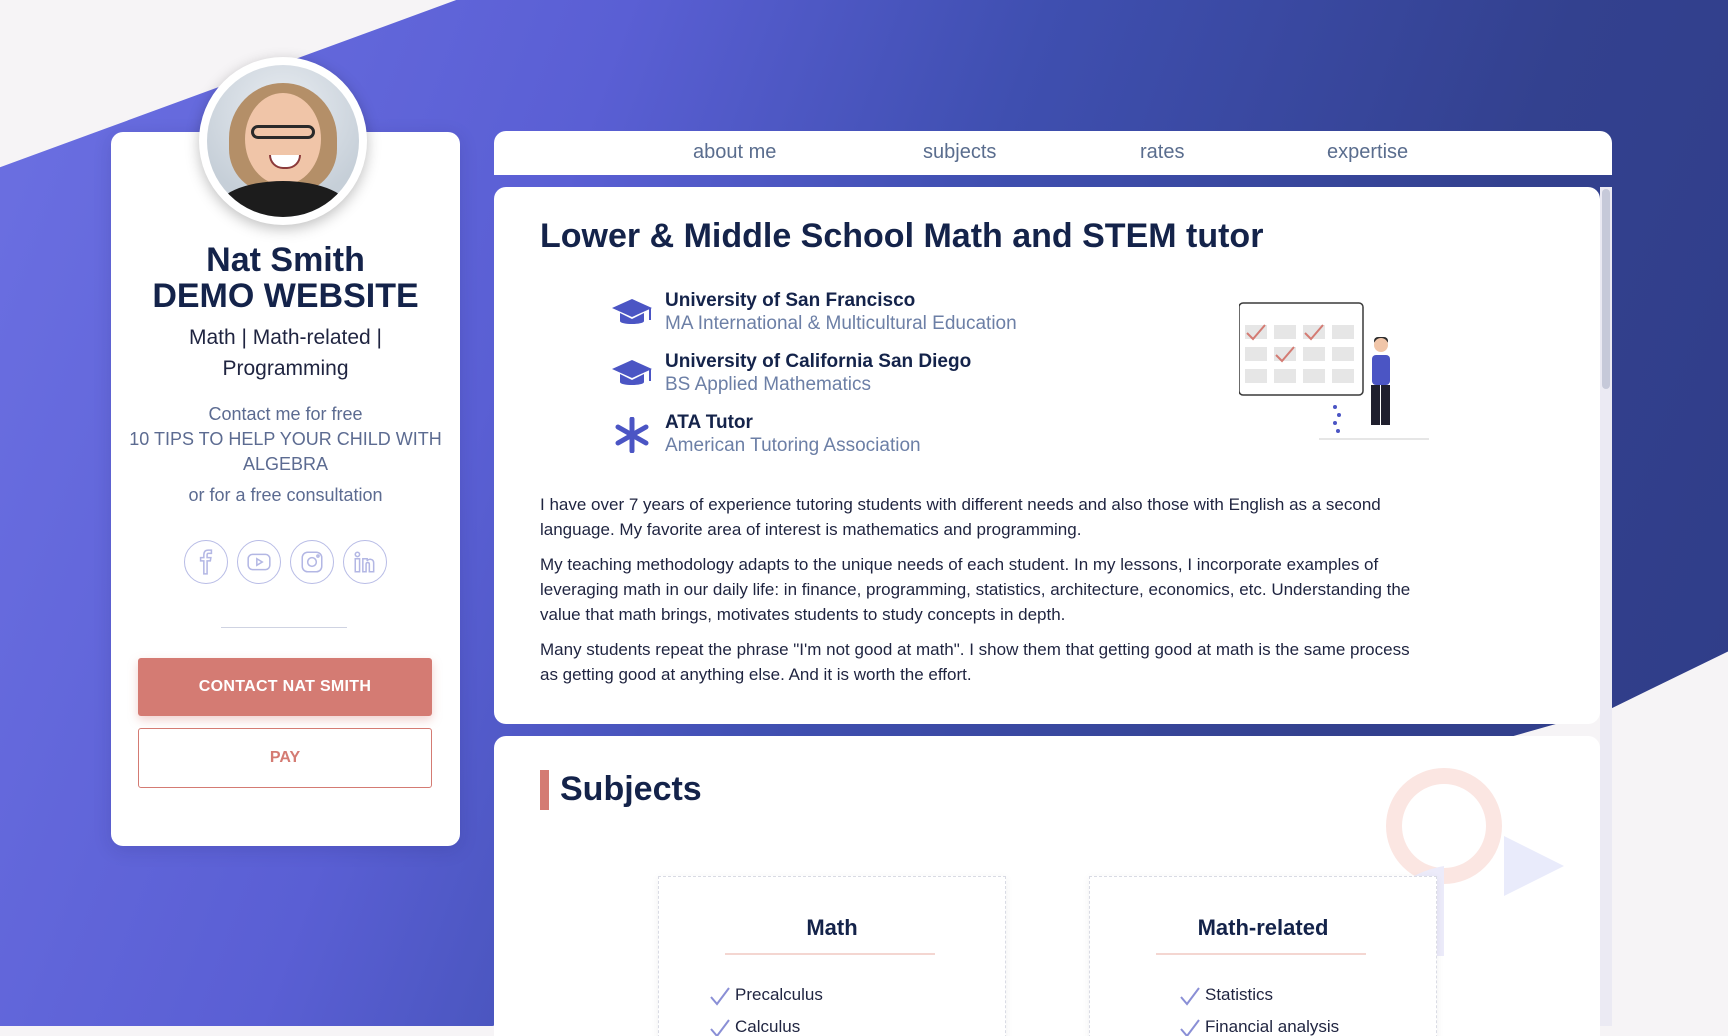 The width and height of the screenshot is (1728, 1036). What do you see at coordinates (959, 152) in the screenshot?
I see `nav-subjects: subjects` at bounding box center [959, 152].